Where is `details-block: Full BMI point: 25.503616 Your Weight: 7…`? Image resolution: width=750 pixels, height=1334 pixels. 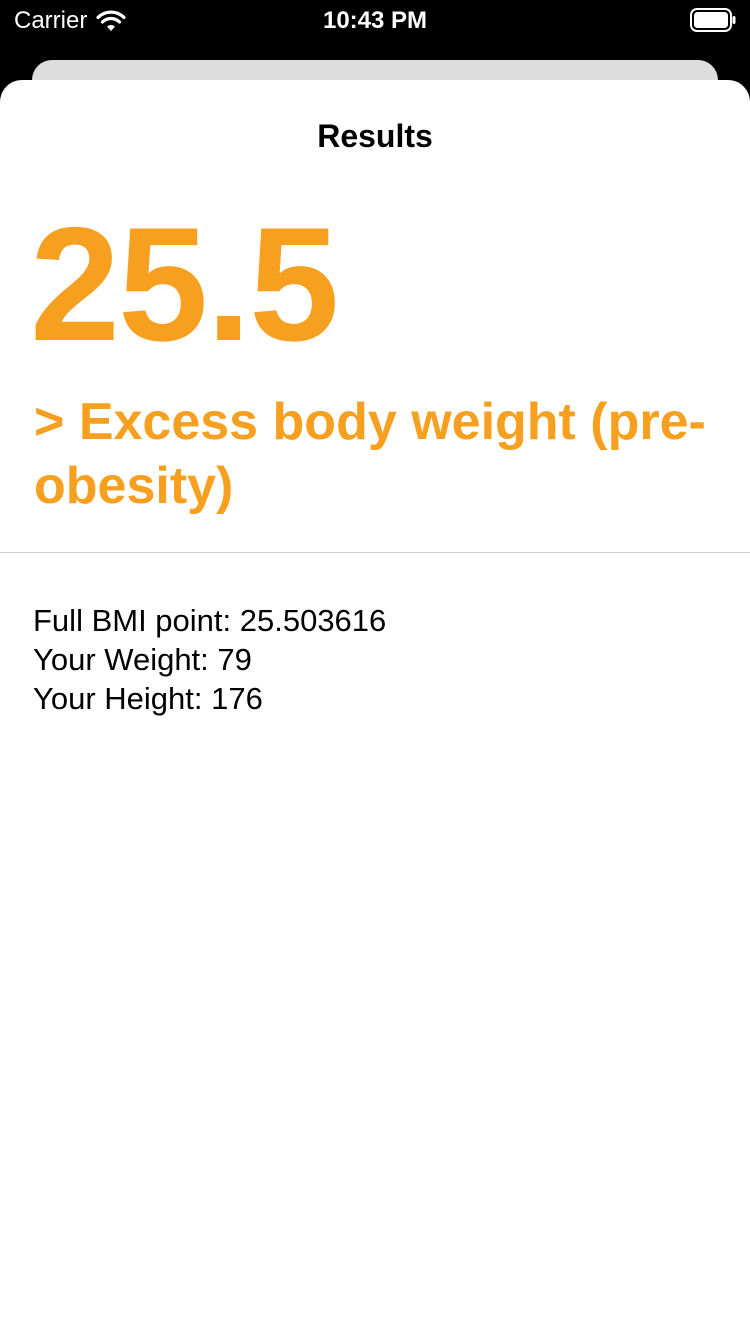
details-block: Full BMI point: 25.503616 Your Weight: 7… is located at coordinates (209, 659).